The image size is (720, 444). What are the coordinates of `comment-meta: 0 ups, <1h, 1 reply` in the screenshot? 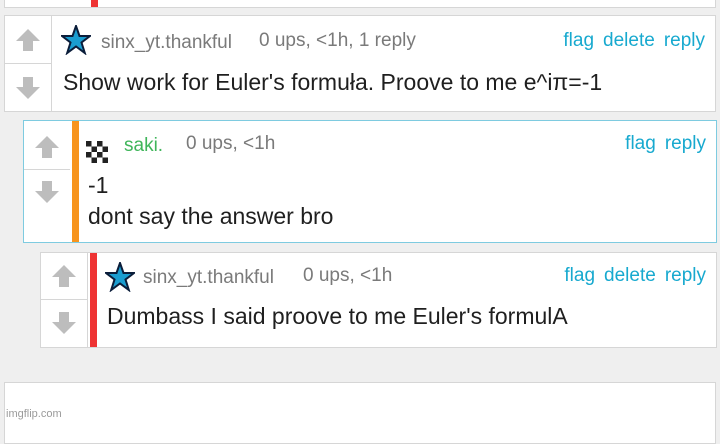 It's located at (337, 40).